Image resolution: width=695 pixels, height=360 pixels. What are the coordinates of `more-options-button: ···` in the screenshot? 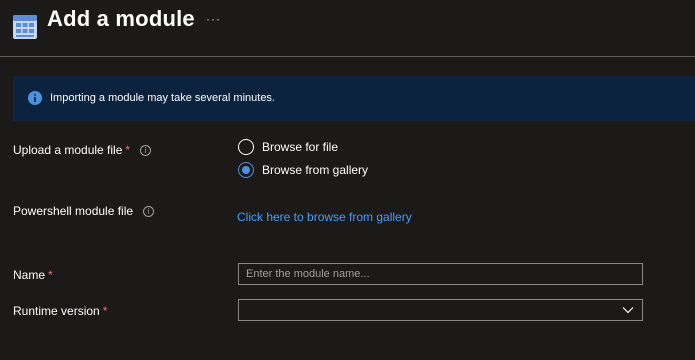 It's located at (213, 19).